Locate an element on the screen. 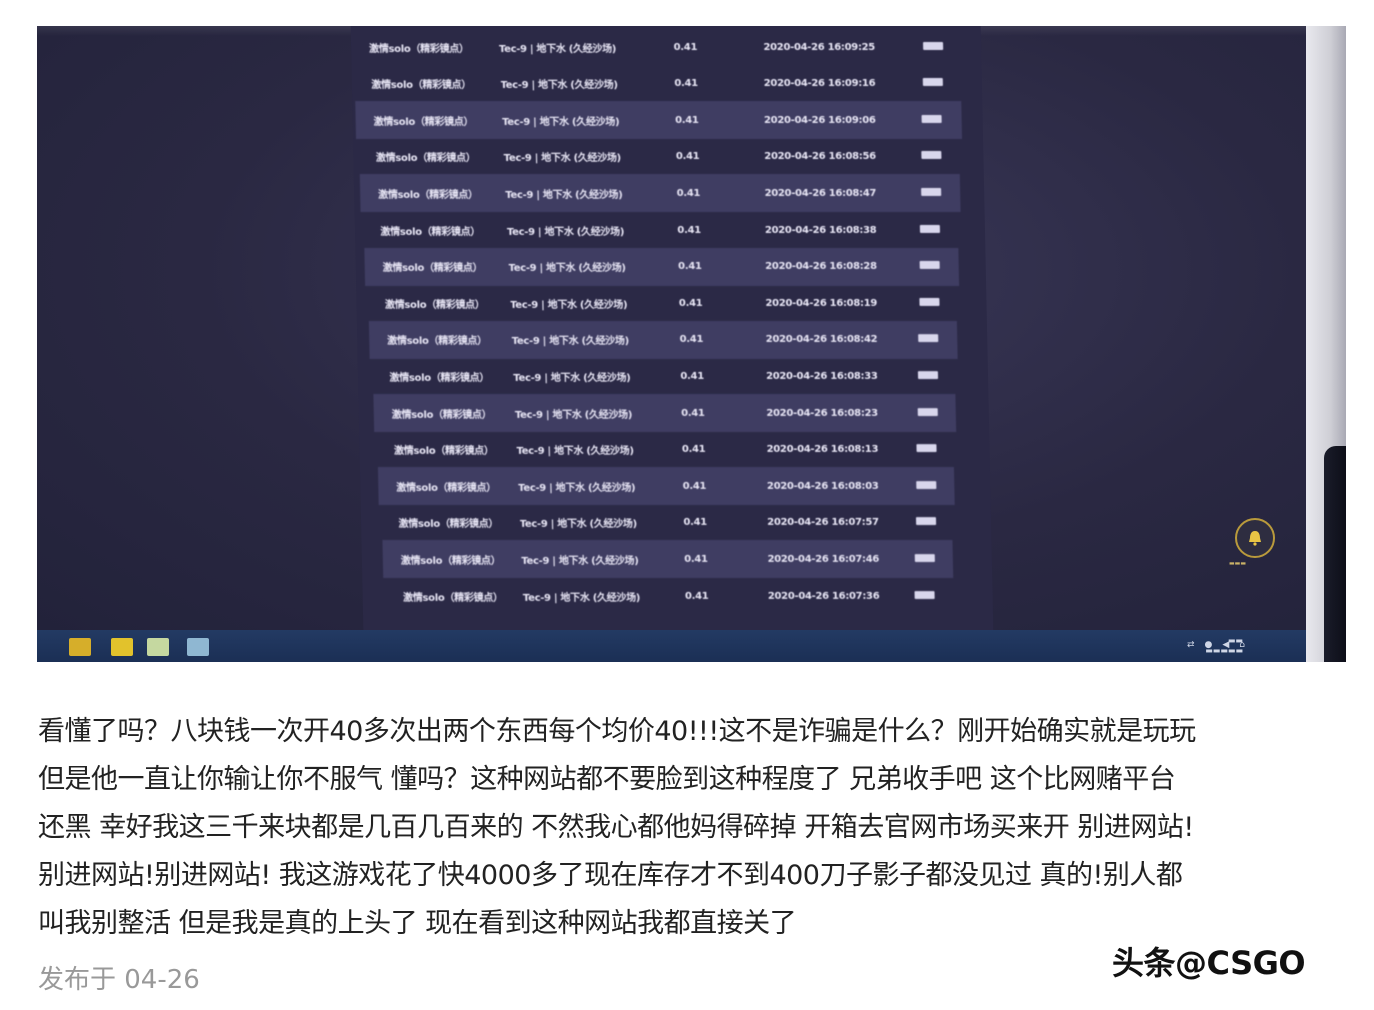 Image resolution: width=1374 pixels, height=1010 pixels. history-row-time: 2020-04-26 16:09:06 is located at coordinates (819, 120).